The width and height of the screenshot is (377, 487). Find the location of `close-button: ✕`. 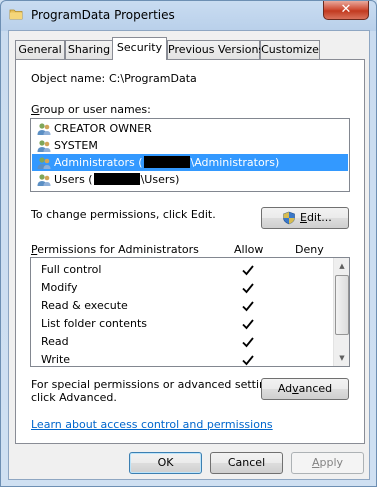

close-button: ✕ is located at coordinates (346, 10).